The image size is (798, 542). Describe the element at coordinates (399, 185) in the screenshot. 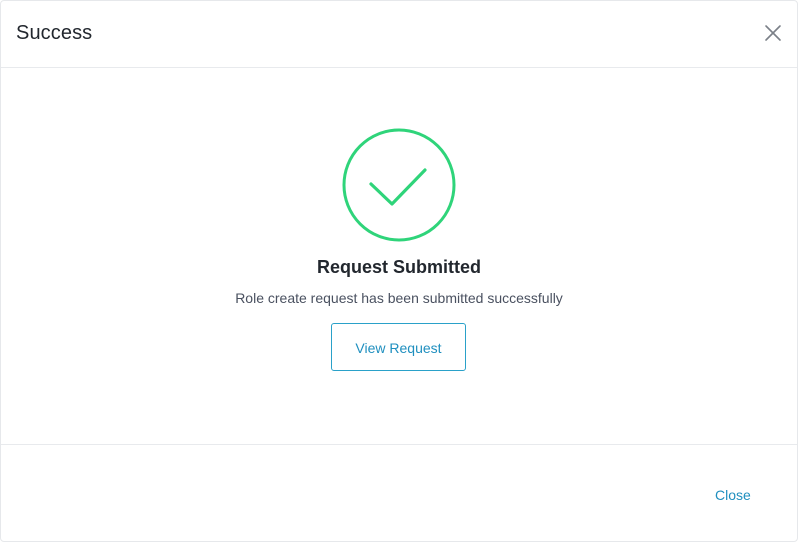

I see `check-circle-icon` at that location.